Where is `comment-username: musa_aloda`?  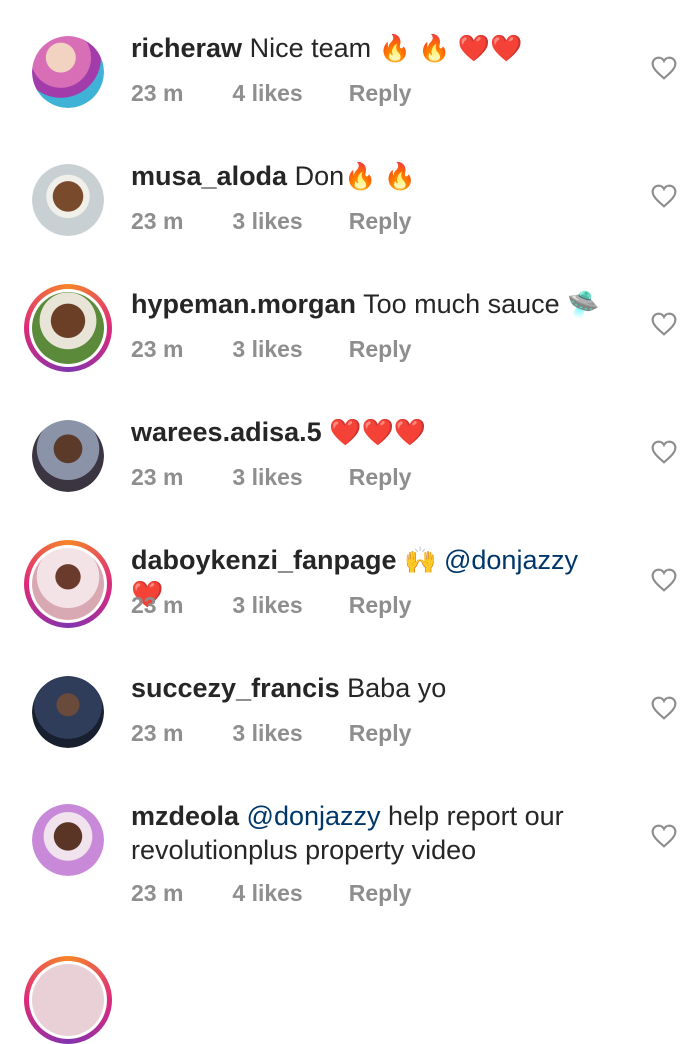
comment-username: musa_aloda is located at coordinates (209, 176).